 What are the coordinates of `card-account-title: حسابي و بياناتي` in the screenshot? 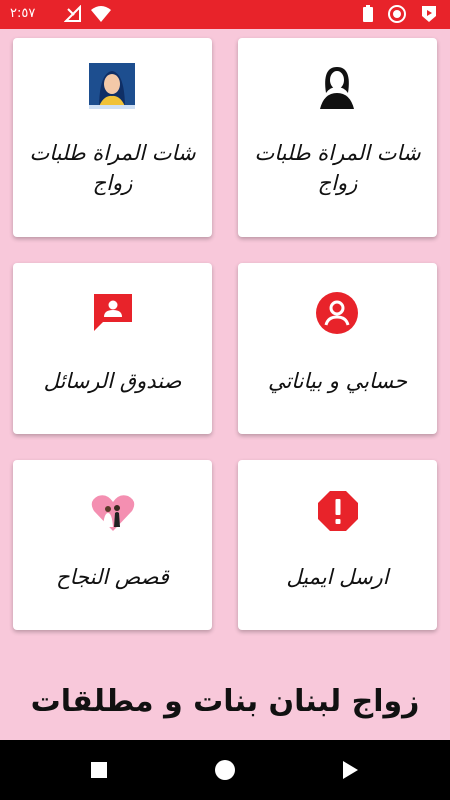 It's located at (337, 381).